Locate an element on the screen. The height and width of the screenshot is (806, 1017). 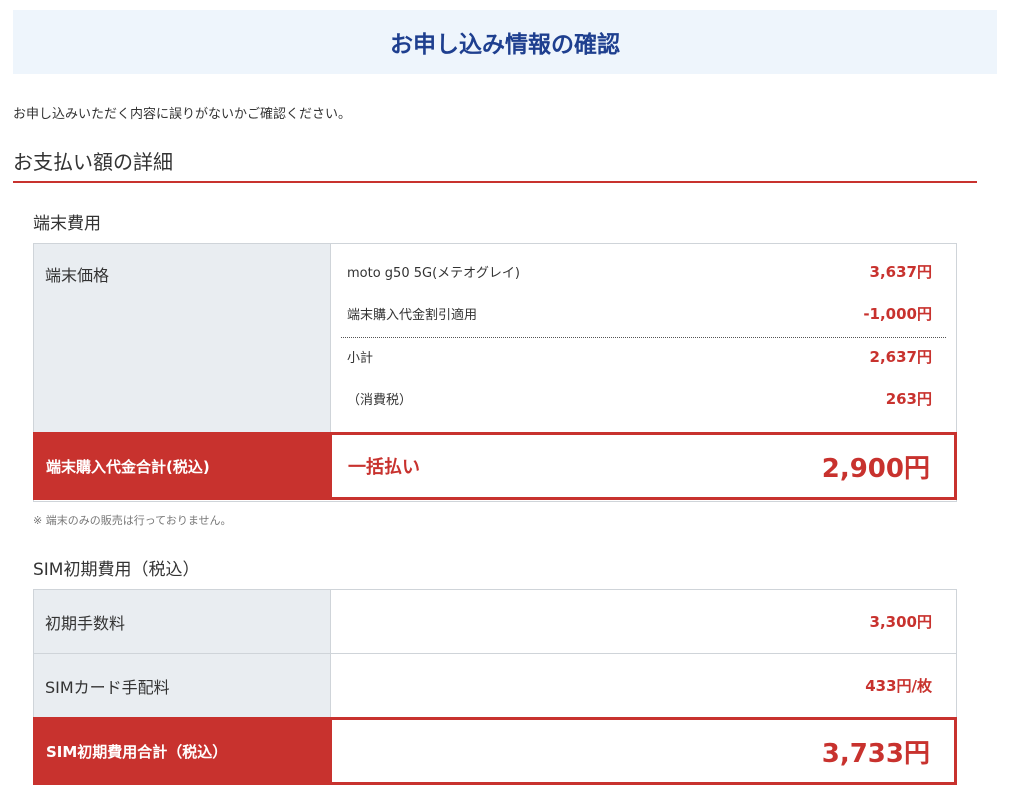
page-title: お申し込み情報の確認 is located at coordinates (505, 45).